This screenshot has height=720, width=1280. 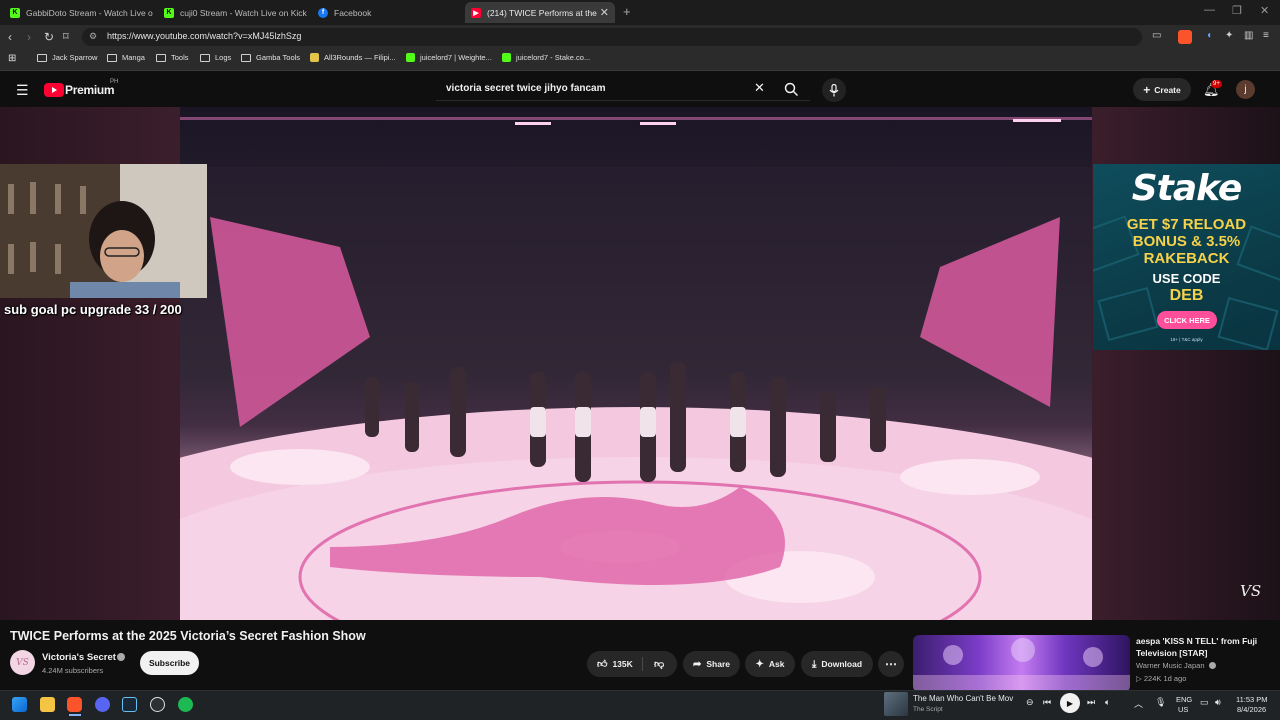 I want to click on subscribe-button: Subscribe, so click(x=169, y=663).